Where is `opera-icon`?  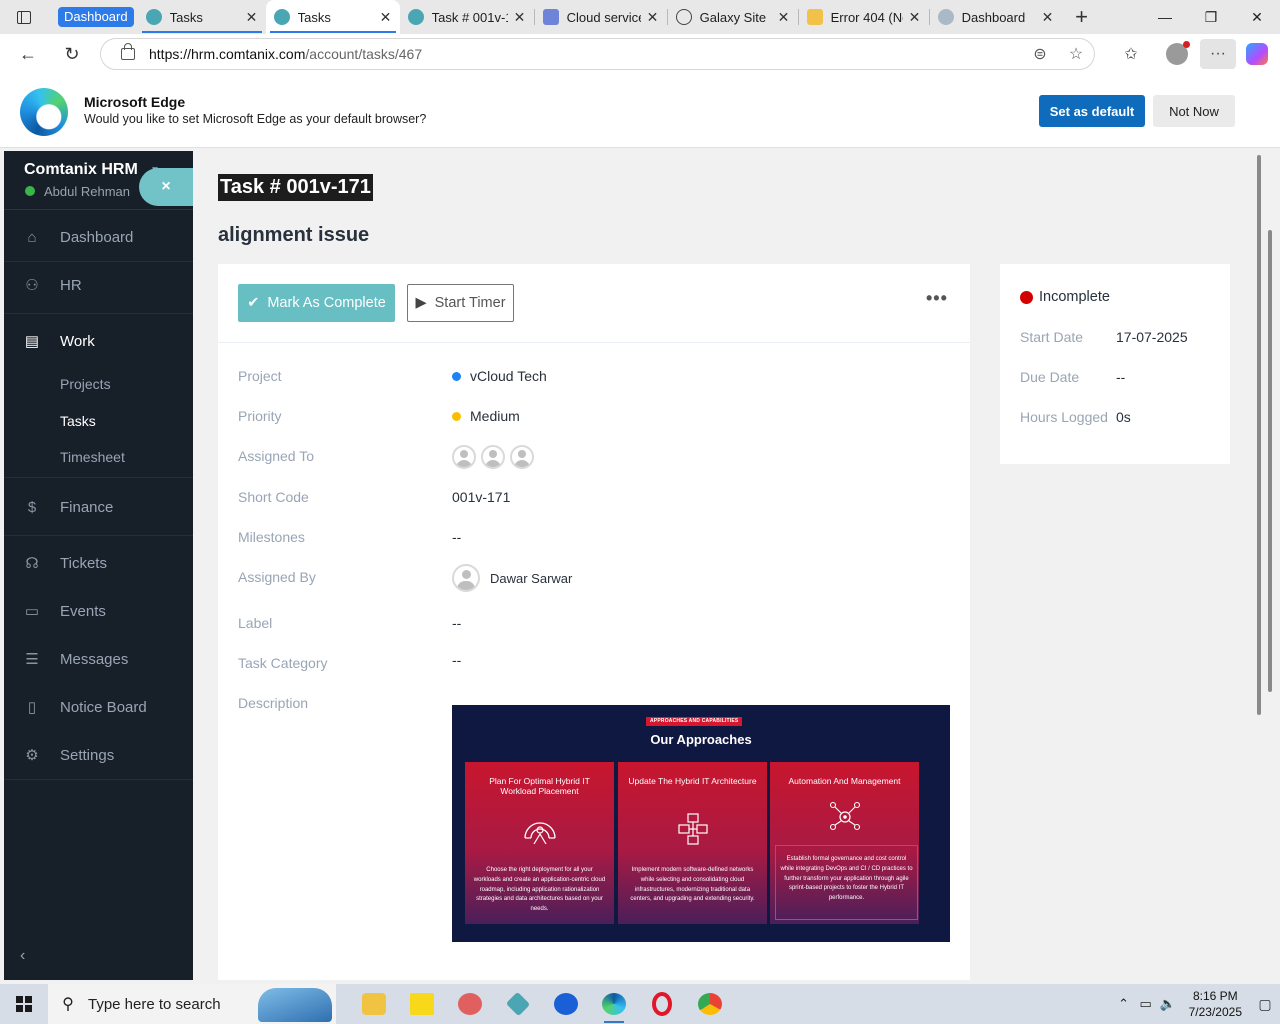 opera-icon is located at coordinates (662, 1004).